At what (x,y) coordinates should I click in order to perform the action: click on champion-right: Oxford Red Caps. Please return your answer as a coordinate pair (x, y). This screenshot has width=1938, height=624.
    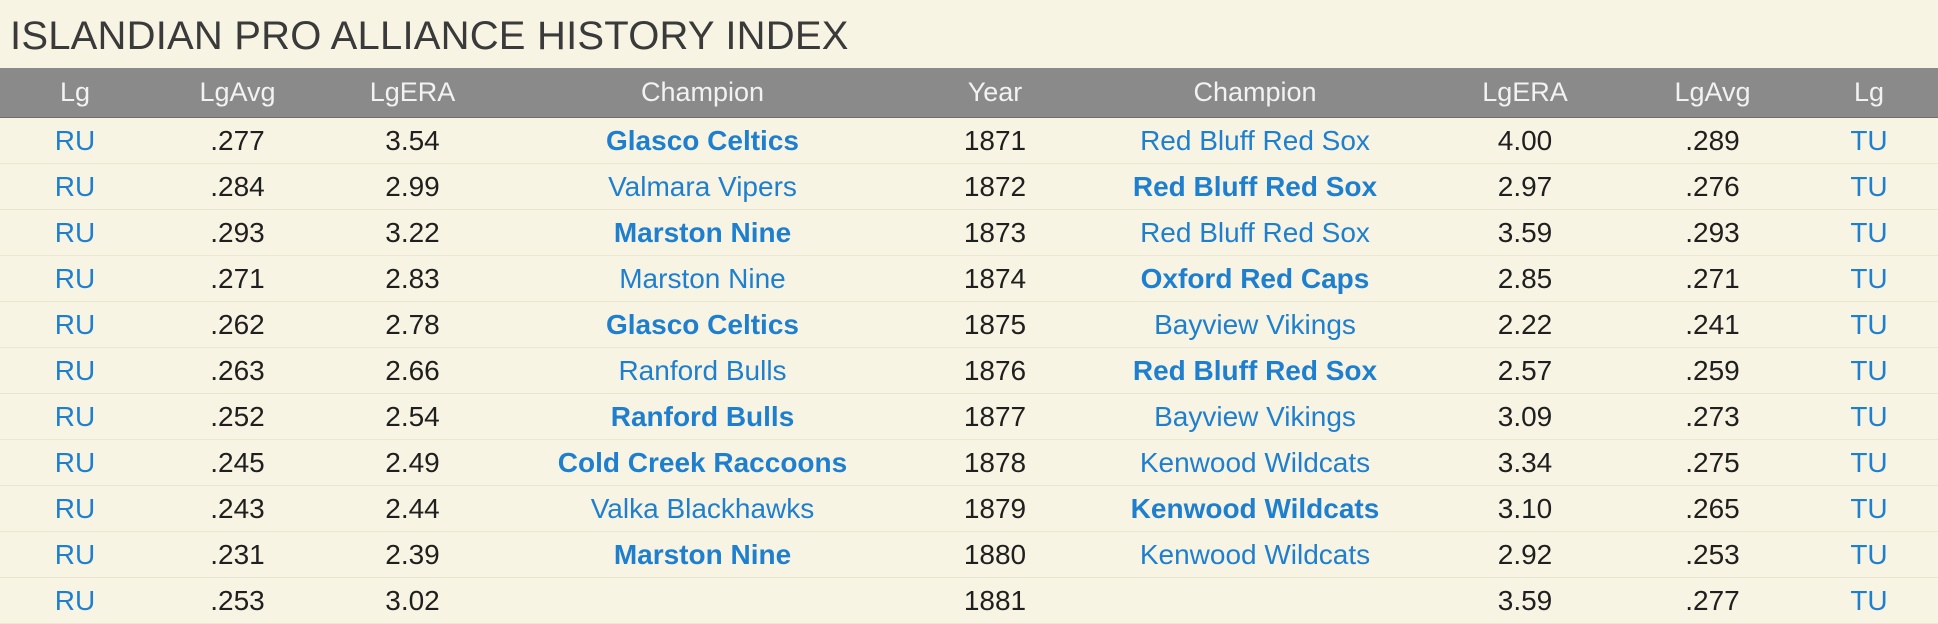
    Looking at the image, I should click on (1255, 278).